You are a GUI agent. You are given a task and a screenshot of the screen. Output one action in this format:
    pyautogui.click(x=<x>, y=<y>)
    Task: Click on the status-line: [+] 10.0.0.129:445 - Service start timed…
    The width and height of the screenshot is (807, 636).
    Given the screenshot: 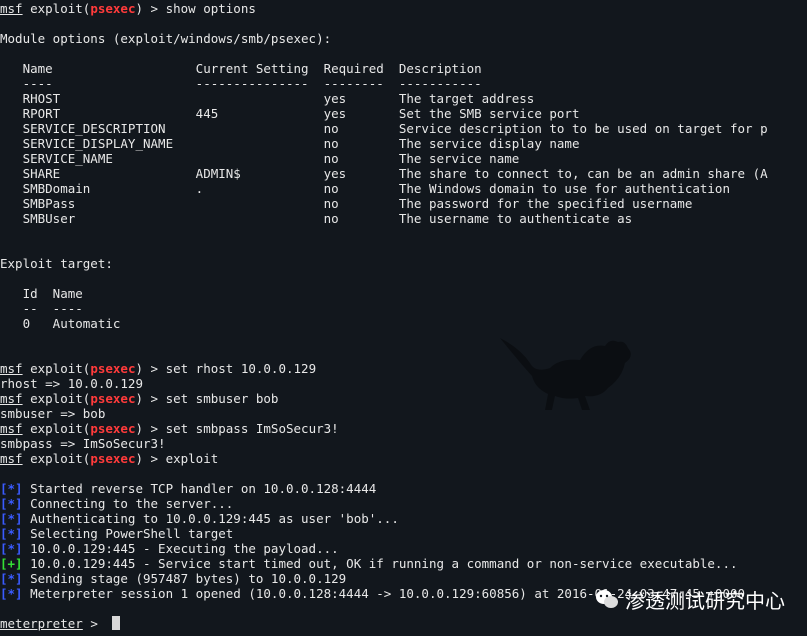 What is the action you would take?
    pyautogui.click(x=369, y=563)
    